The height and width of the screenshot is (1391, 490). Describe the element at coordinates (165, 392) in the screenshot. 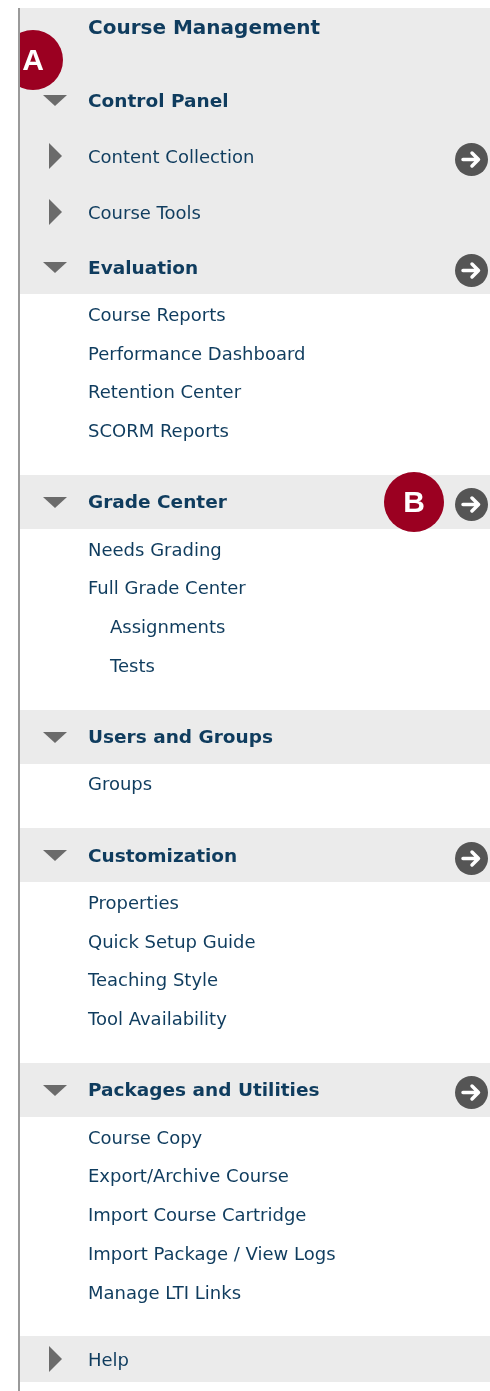

I see `menu-link: Retention Center` at that location.